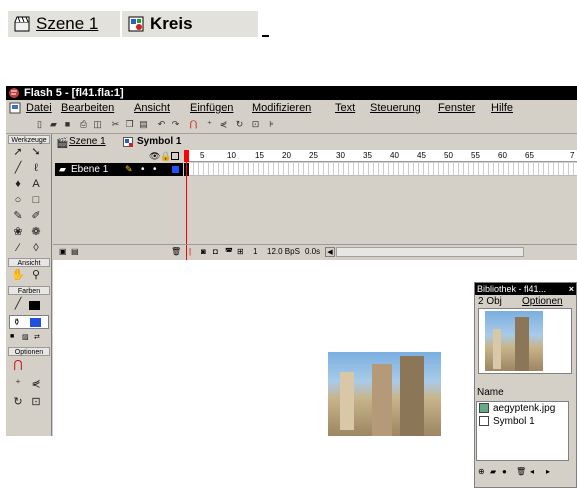 The height and width of the screenshot is (488, 577). What do you see at coordinates (18, 168) in the screenshot?
I see `line-tool-icon: ╱` at bounding box center [18, 168].